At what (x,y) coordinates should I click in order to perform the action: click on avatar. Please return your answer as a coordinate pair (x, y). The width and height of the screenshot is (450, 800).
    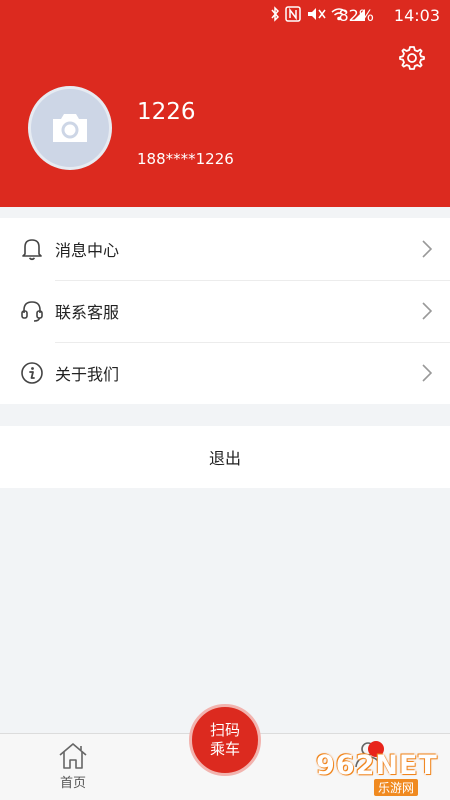
    Looking at the image, I should click on (70, 128).